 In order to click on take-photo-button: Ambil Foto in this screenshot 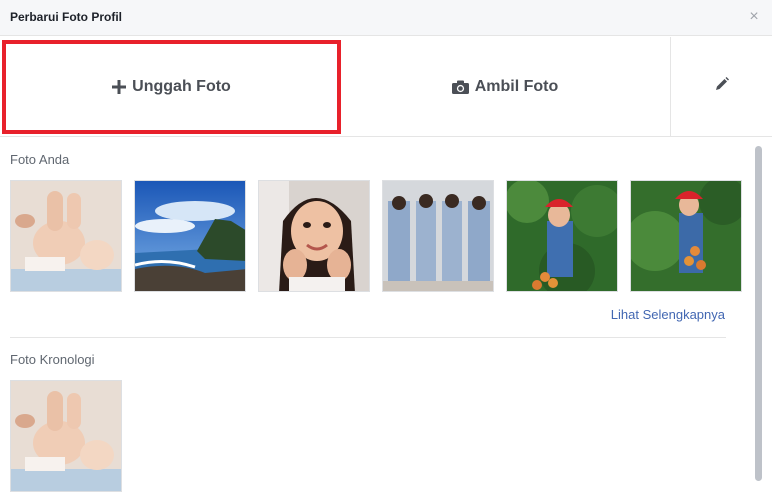, I will do `click(505, 86)`.